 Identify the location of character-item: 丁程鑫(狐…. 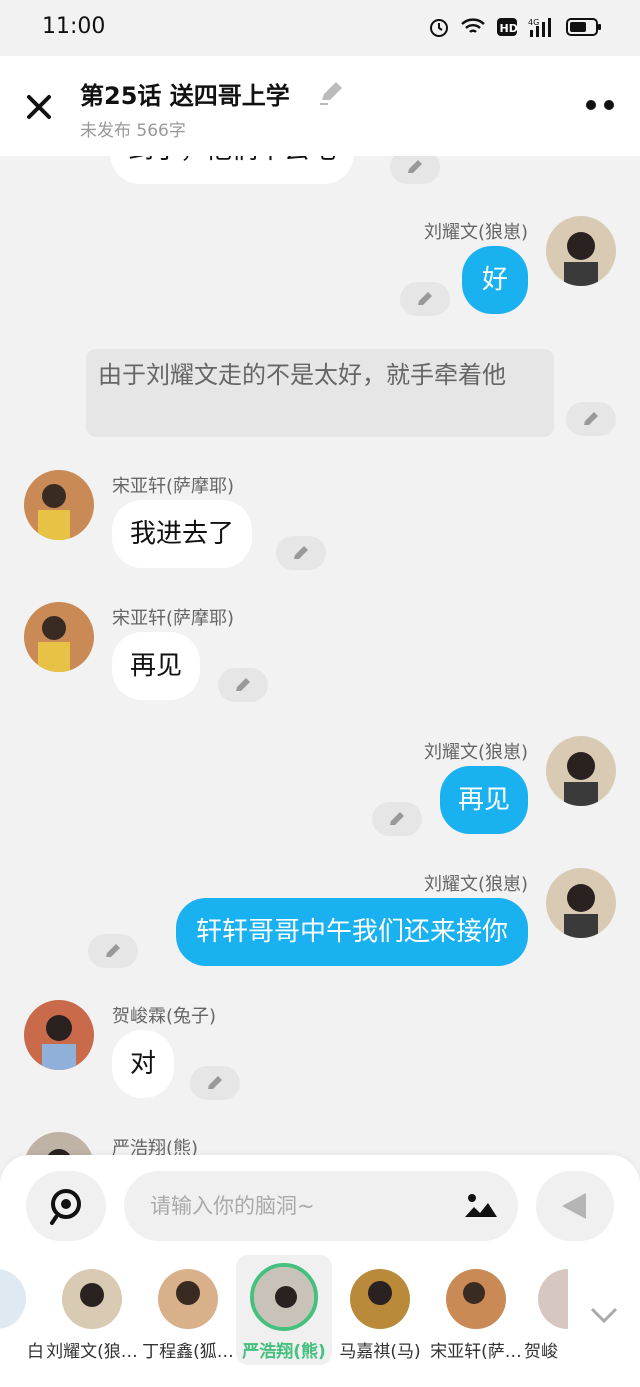
(188, 1308).